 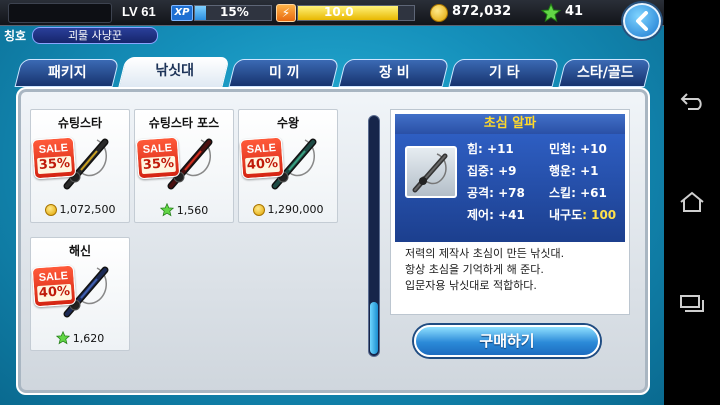 I want to click on detail-item-image, so click(x=431, y=172).